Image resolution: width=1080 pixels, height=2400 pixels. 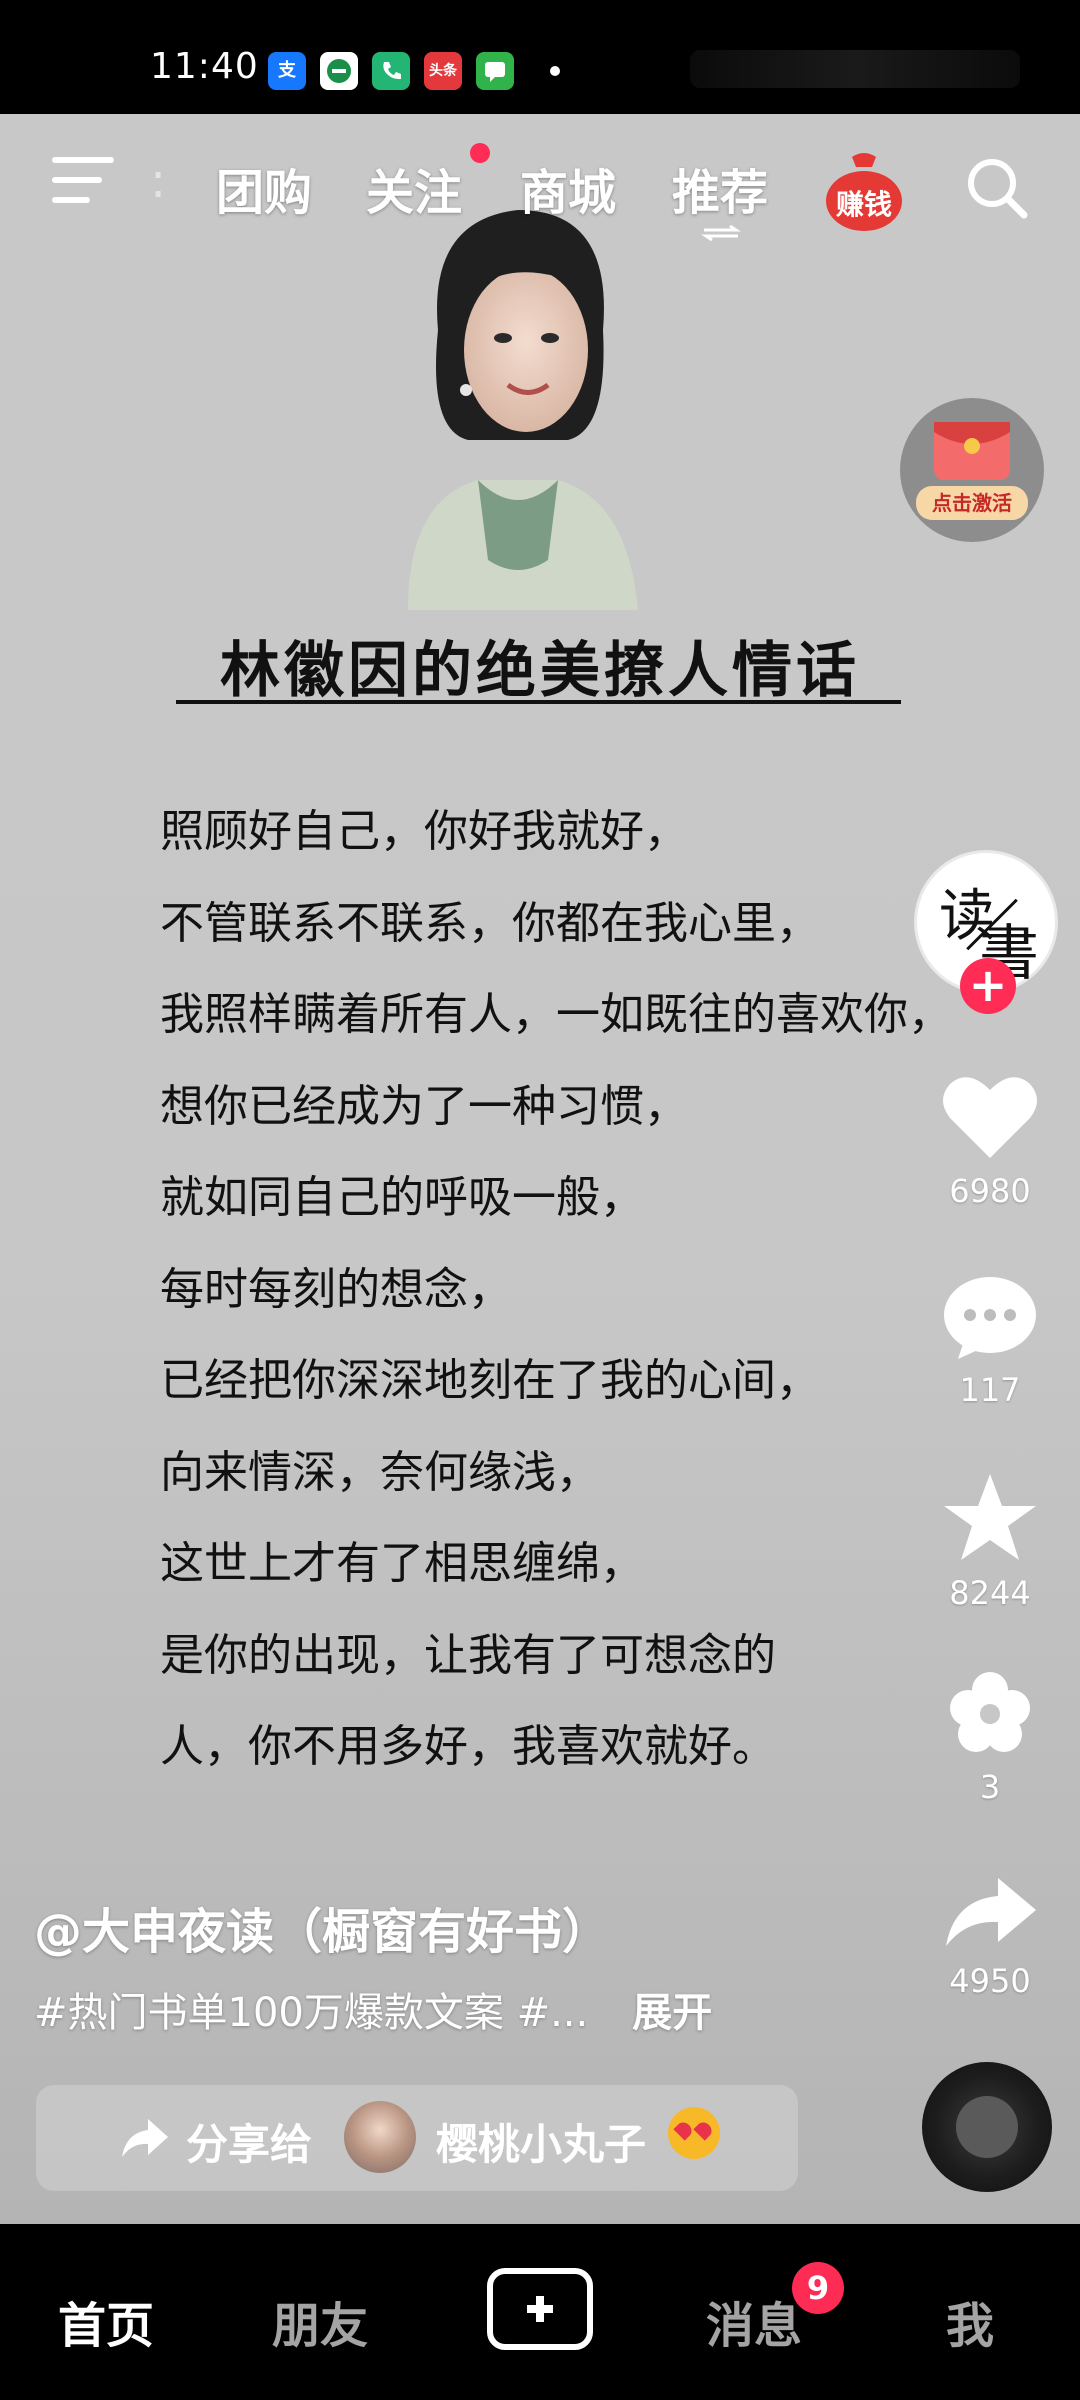 What do you see at coordinates (380, 1472) in the screenshot?
I see `poem-line: 向来情深，奈何缘浅，` at bounding box center [380, 1472].